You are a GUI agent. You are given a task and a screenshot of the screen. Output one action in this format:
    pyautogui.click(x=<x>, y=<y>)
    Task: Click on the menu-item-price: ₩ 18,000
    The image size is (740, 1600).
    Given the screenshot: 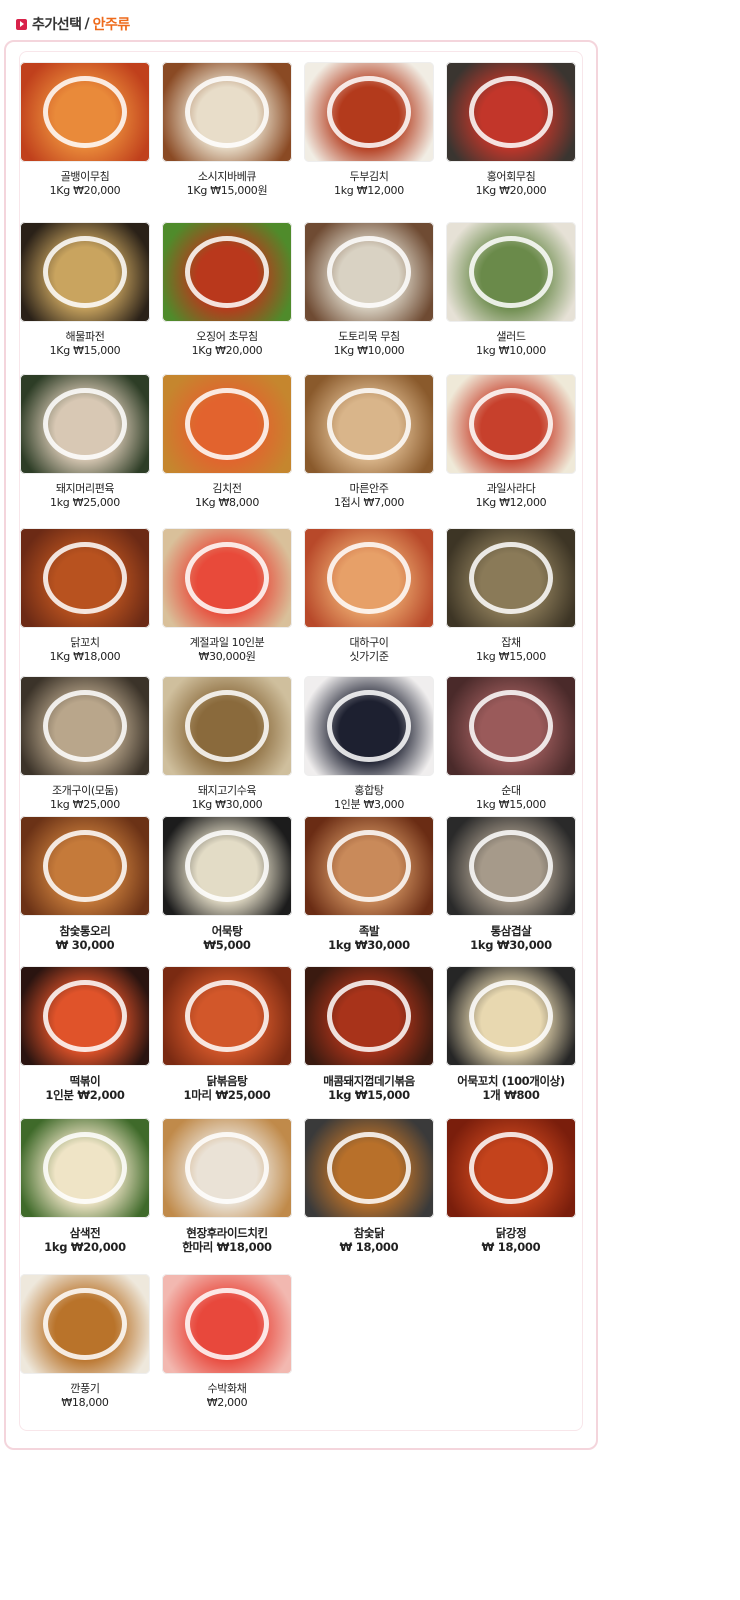 What is the action you would take?
    pyautogui.click(x=369, y=1247)
    